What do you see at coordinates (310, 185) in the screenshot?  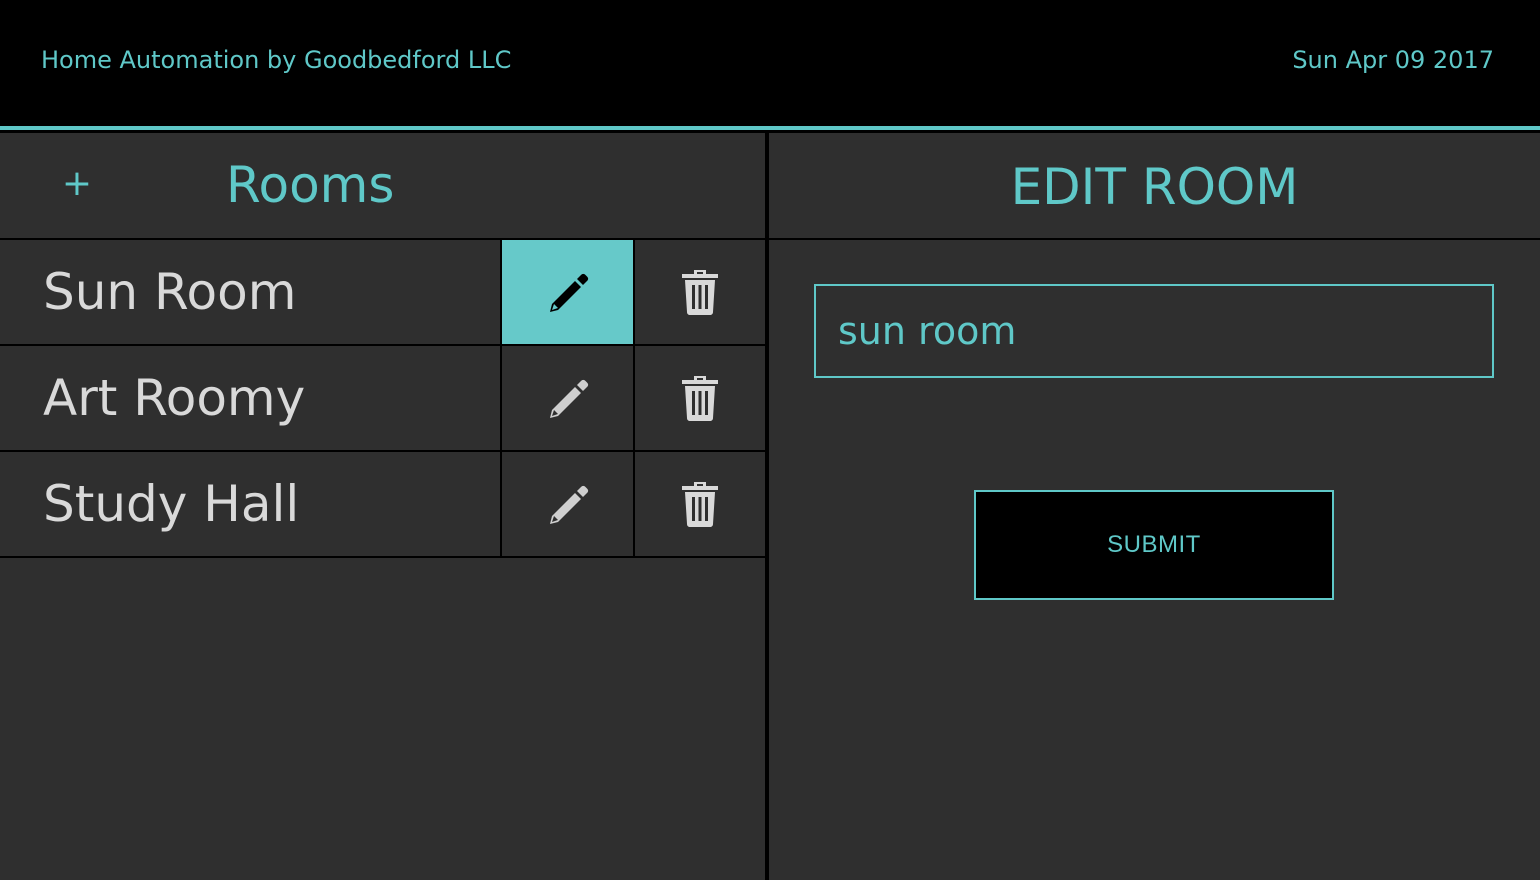 I see `rooms-title: Rooms` at bounding box center [310, 185].